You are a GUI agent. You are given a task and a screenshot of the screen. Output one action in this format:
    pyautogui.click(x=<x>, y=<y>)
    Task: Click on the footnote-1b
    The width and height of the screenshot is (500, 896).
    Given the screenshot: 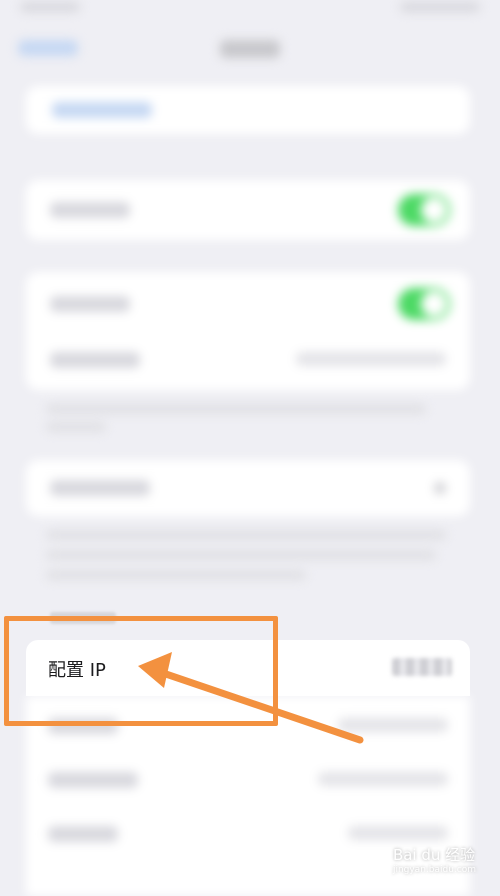 What is the action you would take?
    pyautogui.click(x=76, y=427)
    